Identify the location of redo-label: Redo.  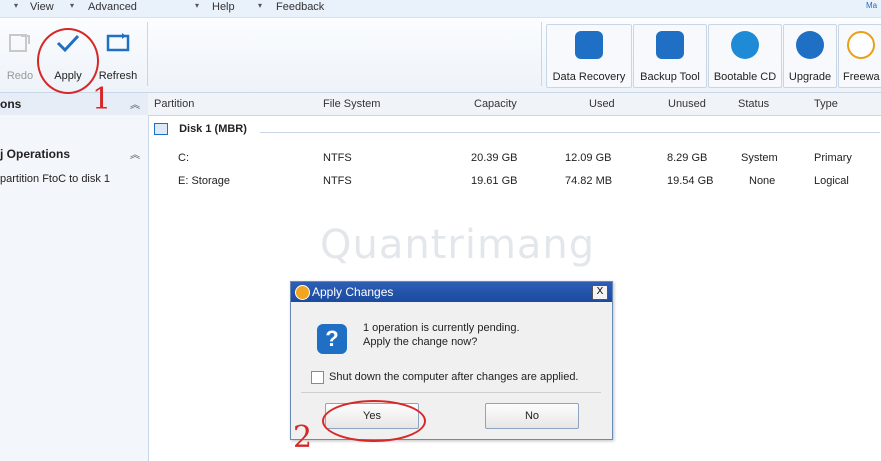
(20, 76).